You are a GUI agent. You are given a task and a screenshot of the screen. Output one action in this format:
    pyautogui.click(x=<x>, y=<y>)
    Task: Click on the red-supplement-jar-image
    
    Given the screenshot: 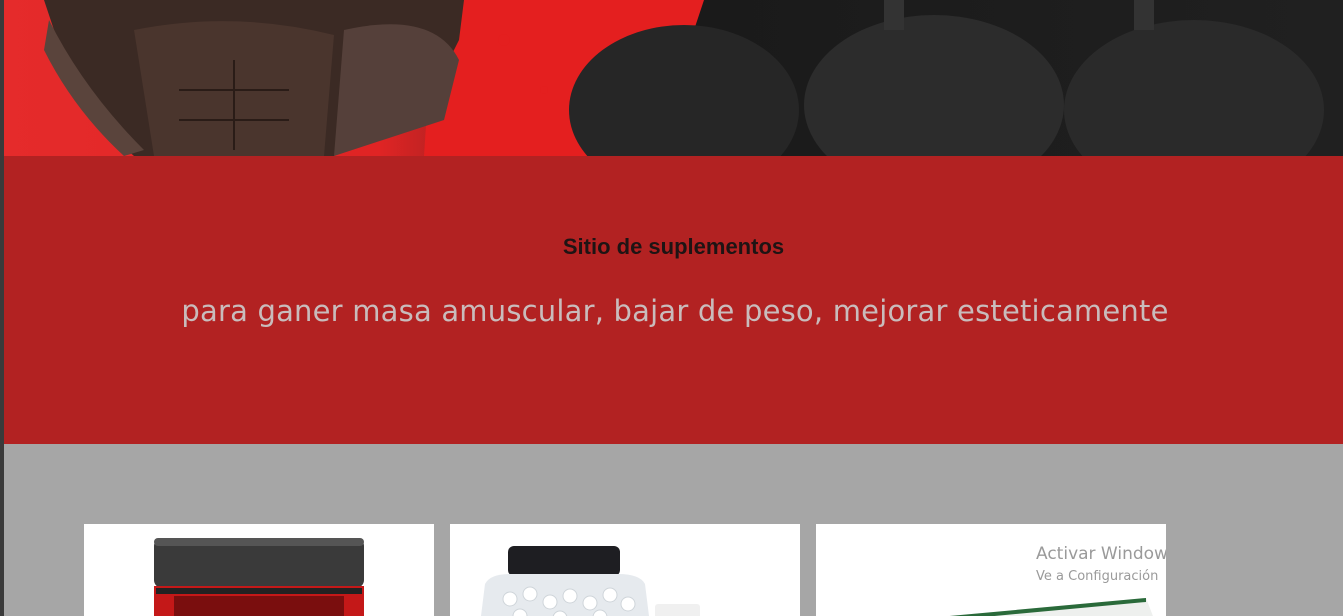 What is the action you would take?
    pyautogui.click(x=259, y=577)
    